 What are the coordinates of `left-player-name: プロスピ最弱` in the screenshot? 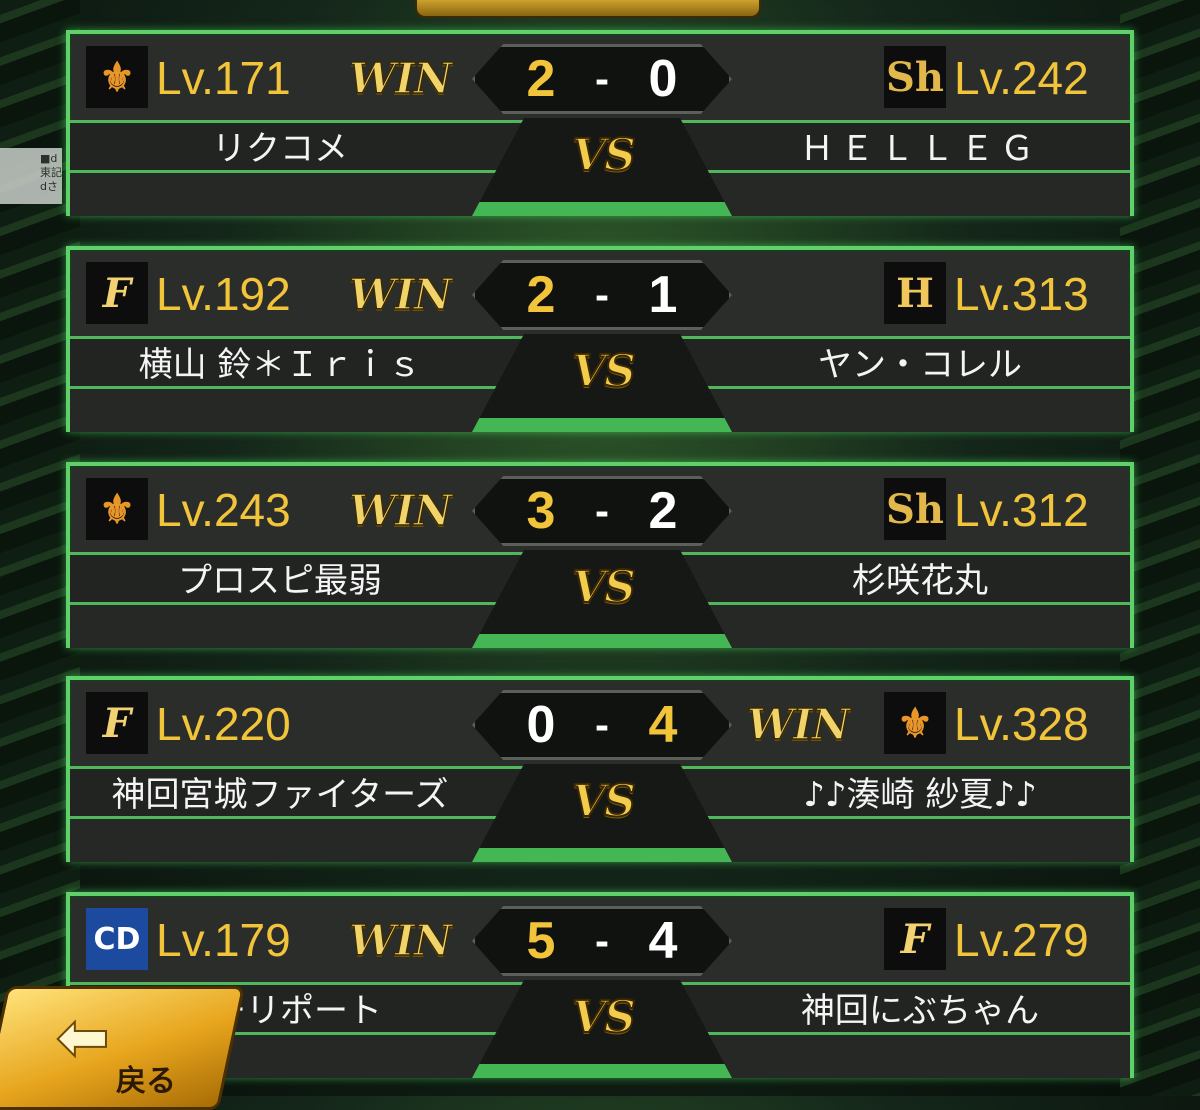 It's located at (280, 581).